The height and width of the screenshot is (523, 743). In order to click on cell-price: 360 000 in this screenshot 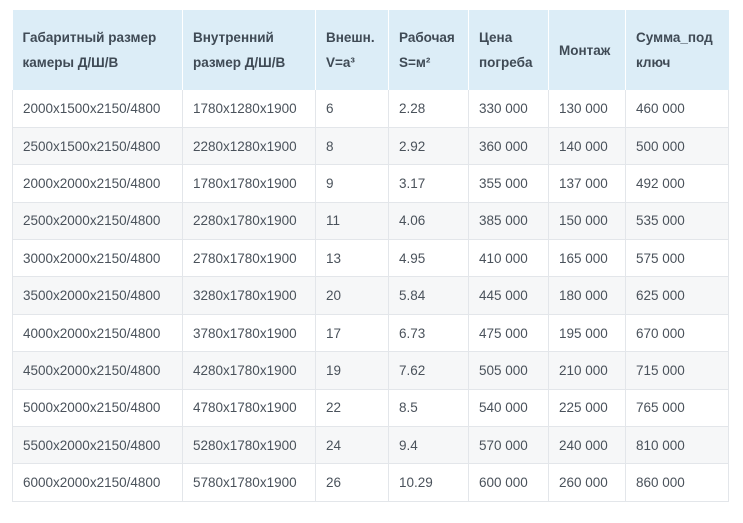, I will do `click(508, 146)`.